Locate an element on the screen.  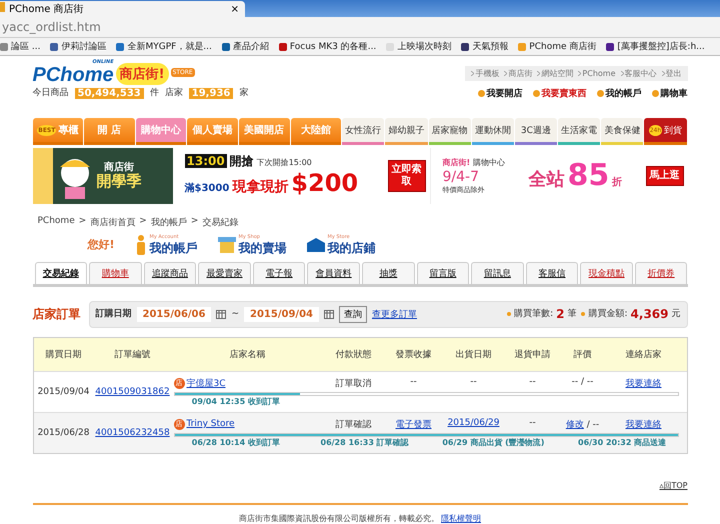
account-tab: 追蹤商品 is located at coordinates (170, 273).